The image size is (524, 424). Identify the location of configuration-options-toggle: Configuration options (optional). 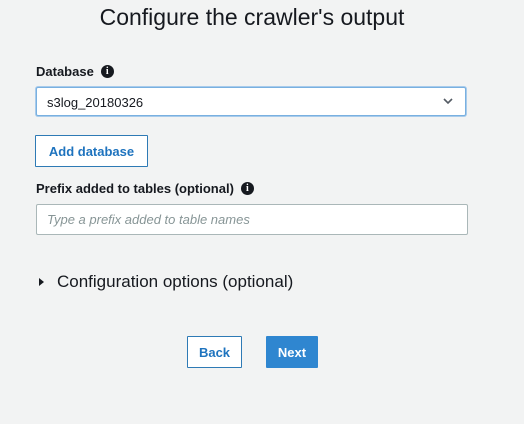
(166, 282).